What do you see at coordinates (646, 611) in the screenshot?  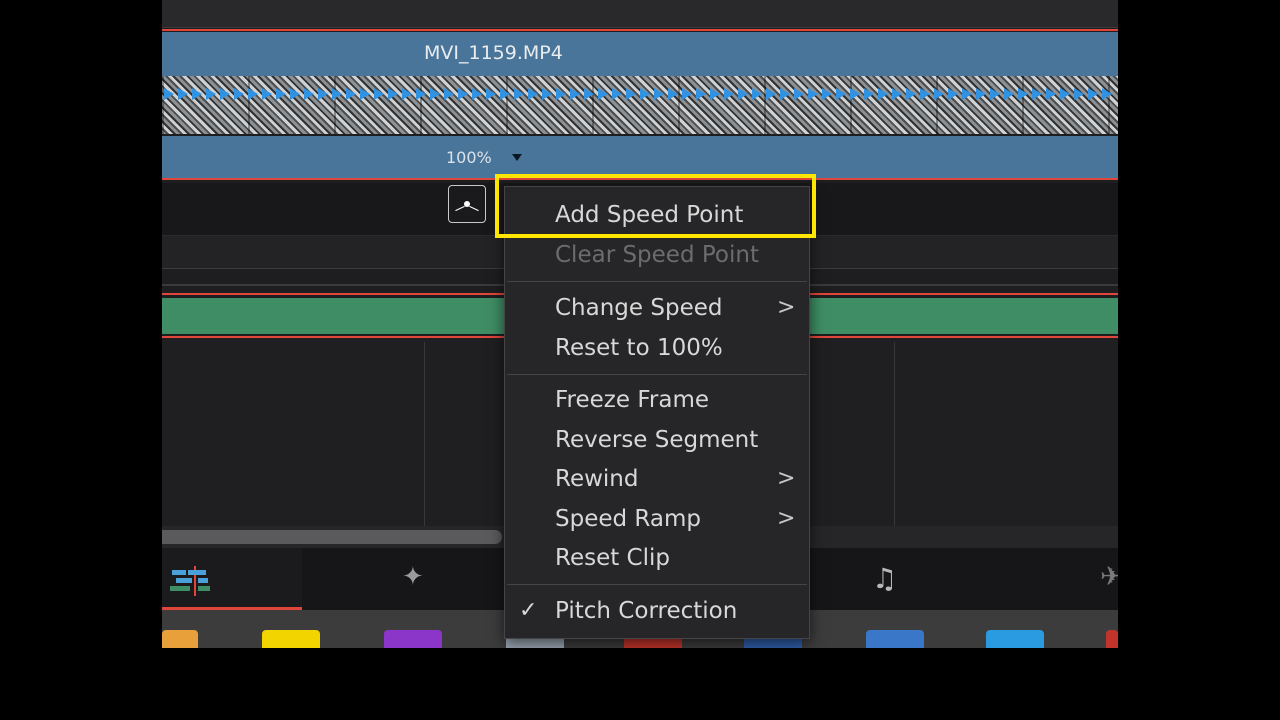 I see `menu-item-pitch-correction: Pitch Correction` at bounding box center [646, 611].